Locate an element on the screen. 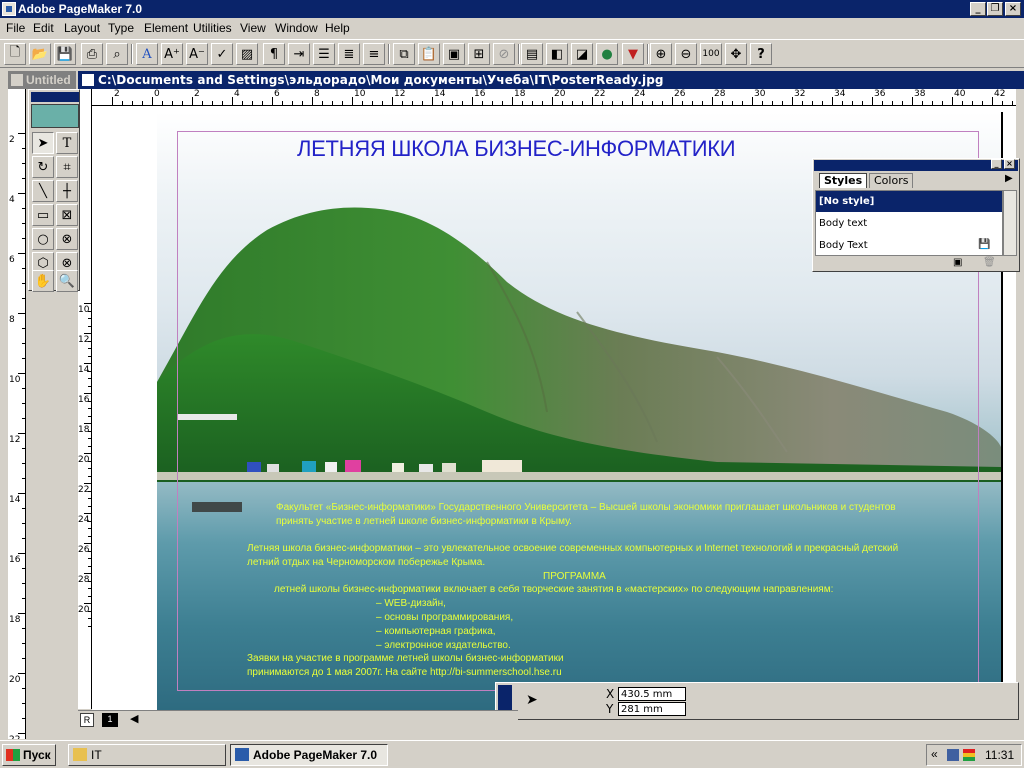 The image size is (1024, 768). globe-icon: ● is located at coordinates (607, 54).